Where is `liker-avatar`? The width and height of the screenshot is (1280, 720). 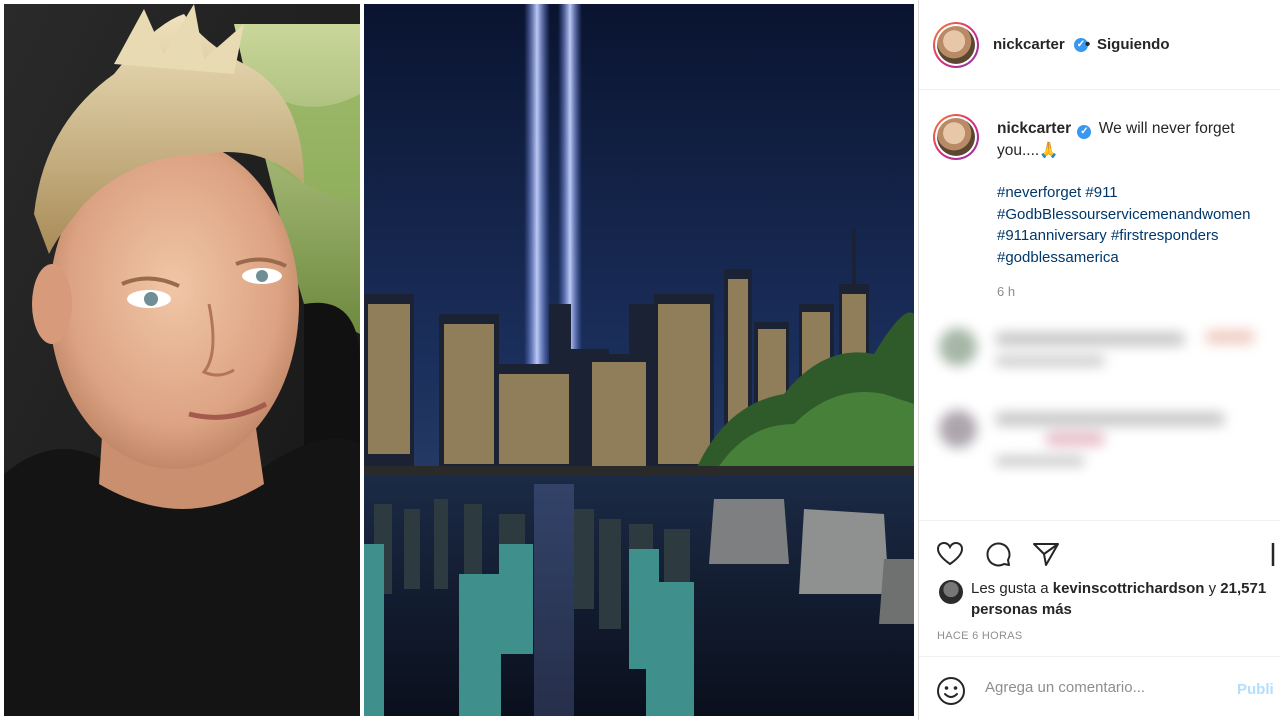
liker-avatar is located at coordinates (951, 592).